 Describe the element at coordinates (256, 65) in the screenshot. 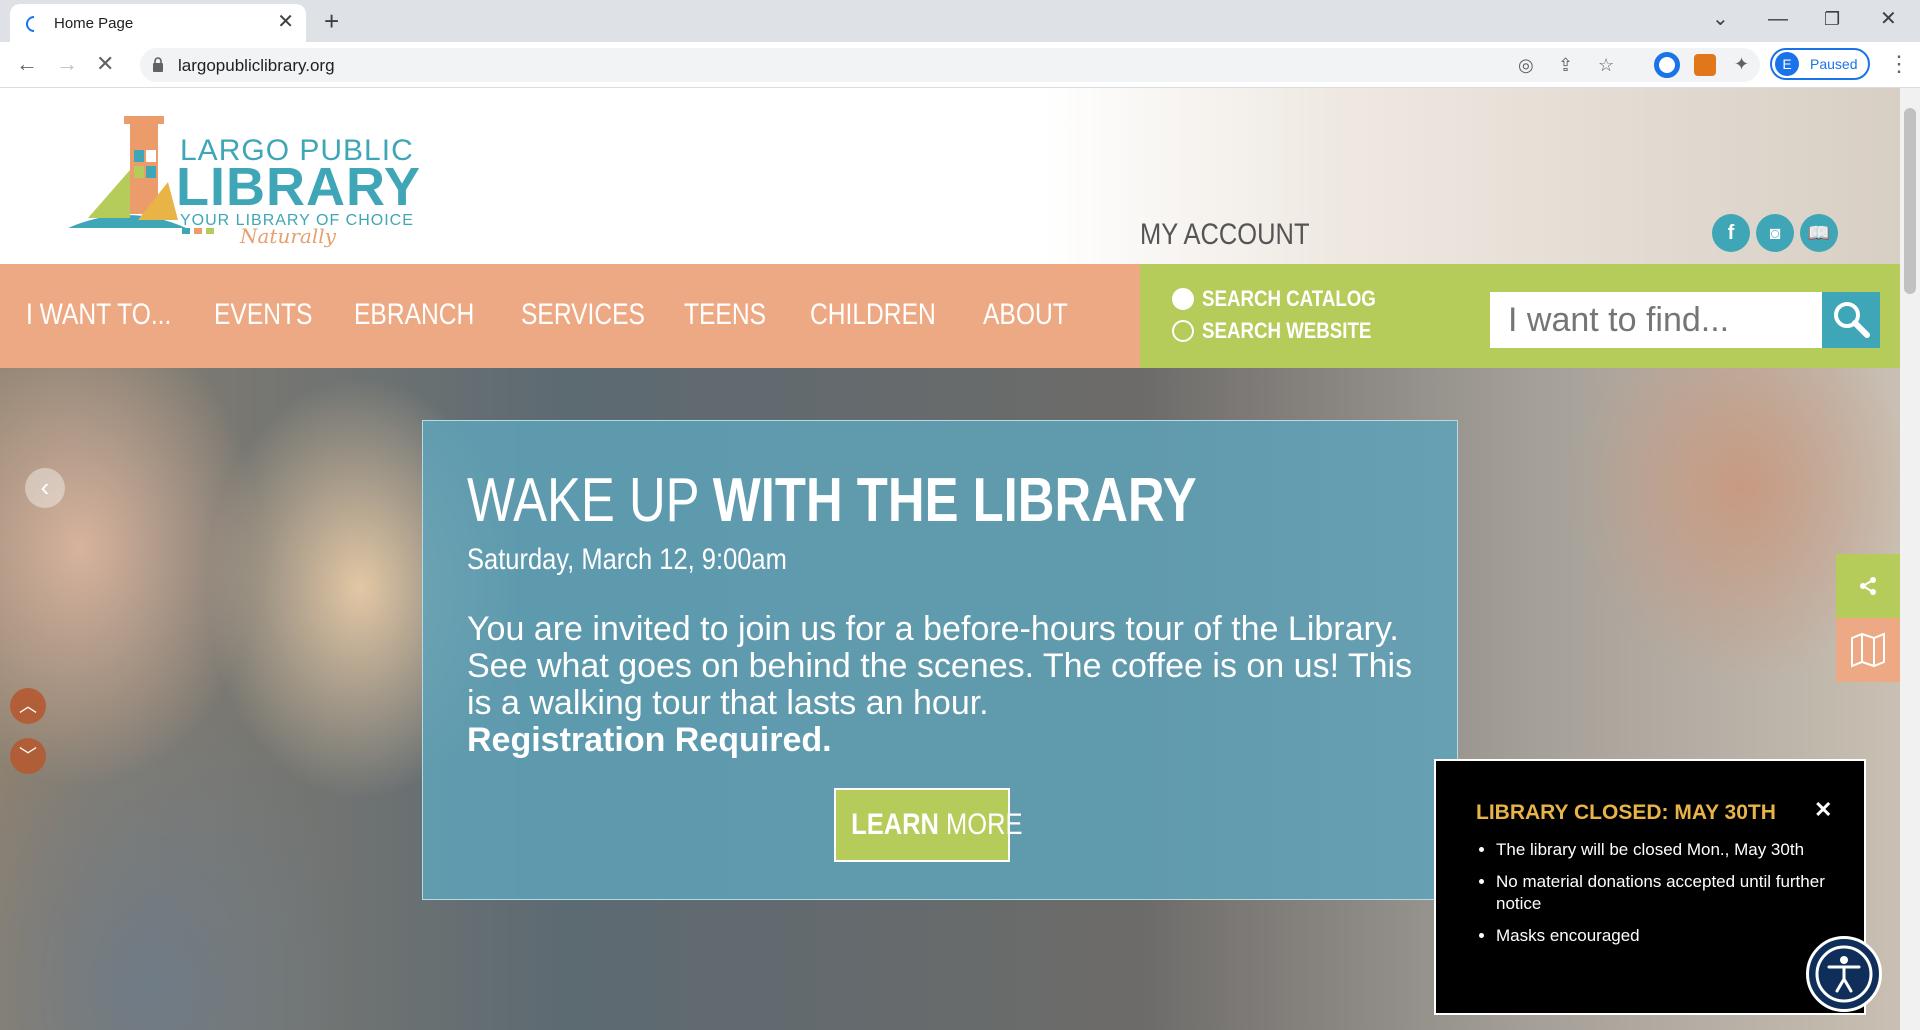

I see `url-text: largopubliclibrary.org` at that location.